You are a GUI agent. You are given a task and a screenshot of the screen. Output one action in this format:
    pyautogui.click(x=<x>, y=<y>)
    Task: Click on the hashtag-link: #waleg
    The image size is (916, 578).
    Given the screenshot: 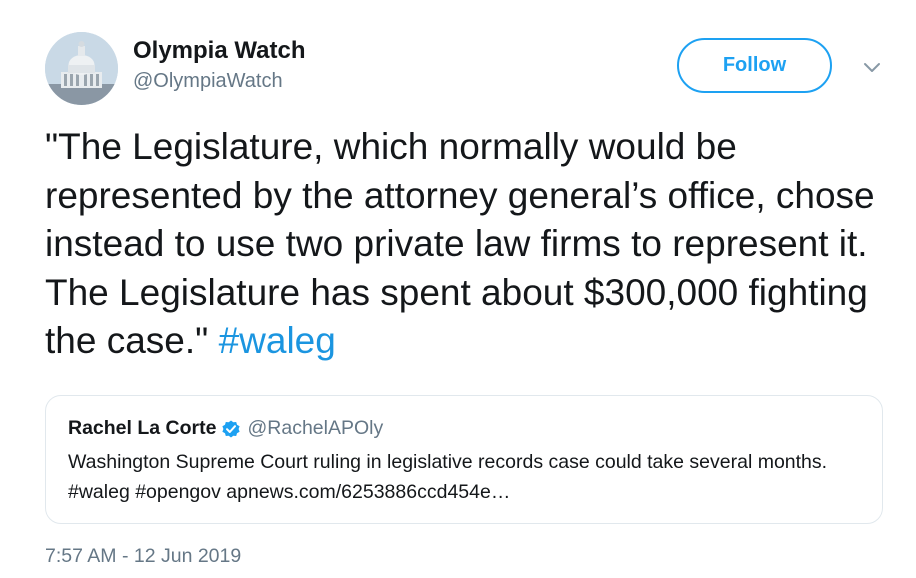 What is the action you would take?
    pyautogui.click(x=277, y=340)
    